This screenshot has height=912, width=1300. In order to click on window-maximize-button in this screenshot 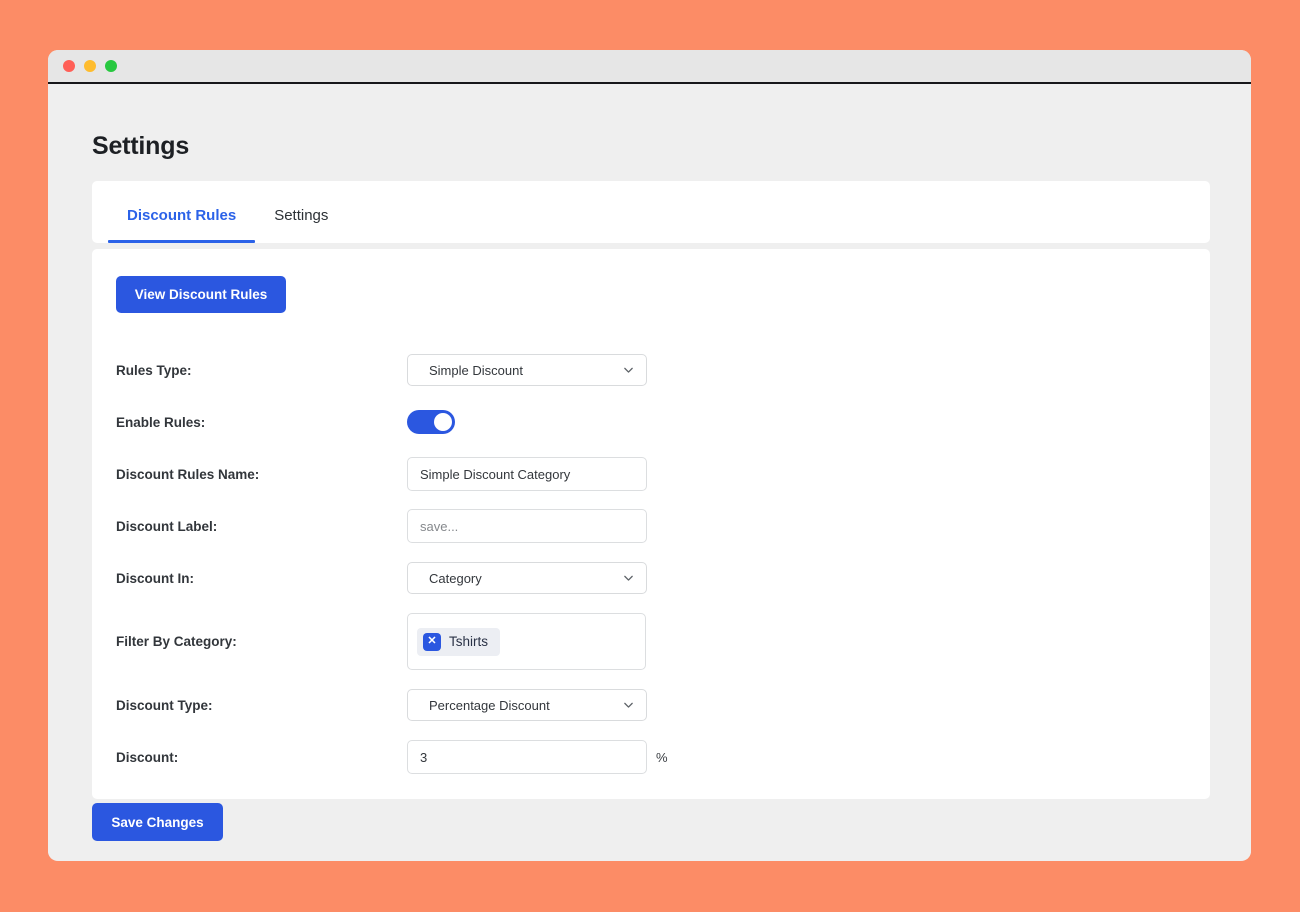, I will do `click(111, 66)`.